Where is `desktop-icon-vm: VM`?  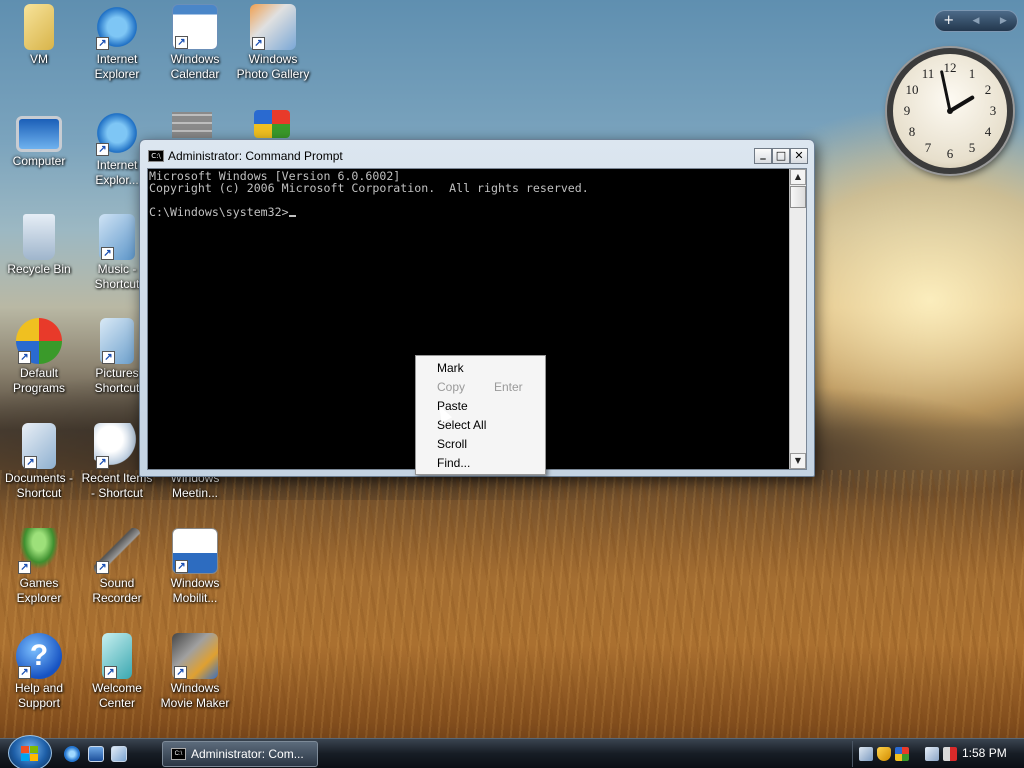
desktop-icon-vm: VM is located at coordinates (39, 35).